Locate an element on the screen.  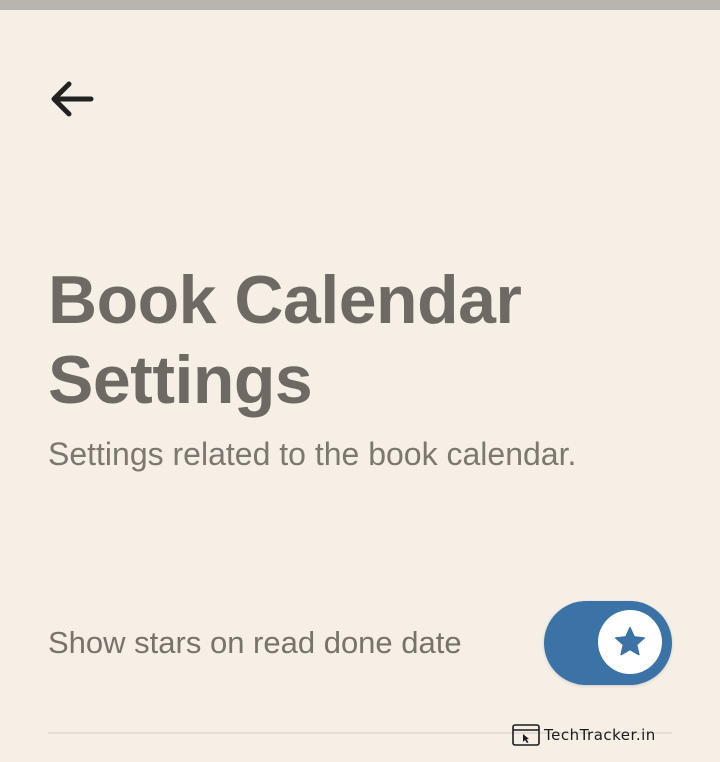
page-subtitle: Settings related to the book calendar. is located at coordinates (312, 454).